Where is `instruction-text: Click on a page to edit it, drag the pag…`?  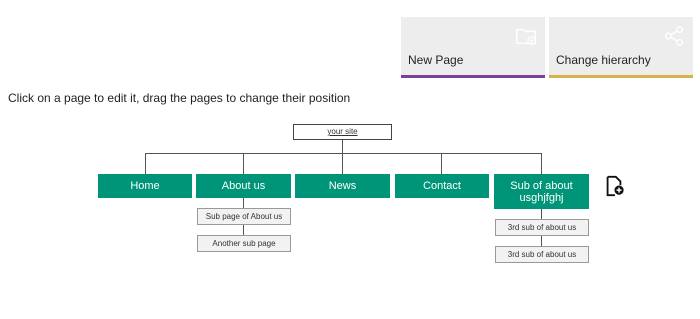
instruction-text: Click on a page to edit it, drag the pag… is located at coordinates (179, 98).